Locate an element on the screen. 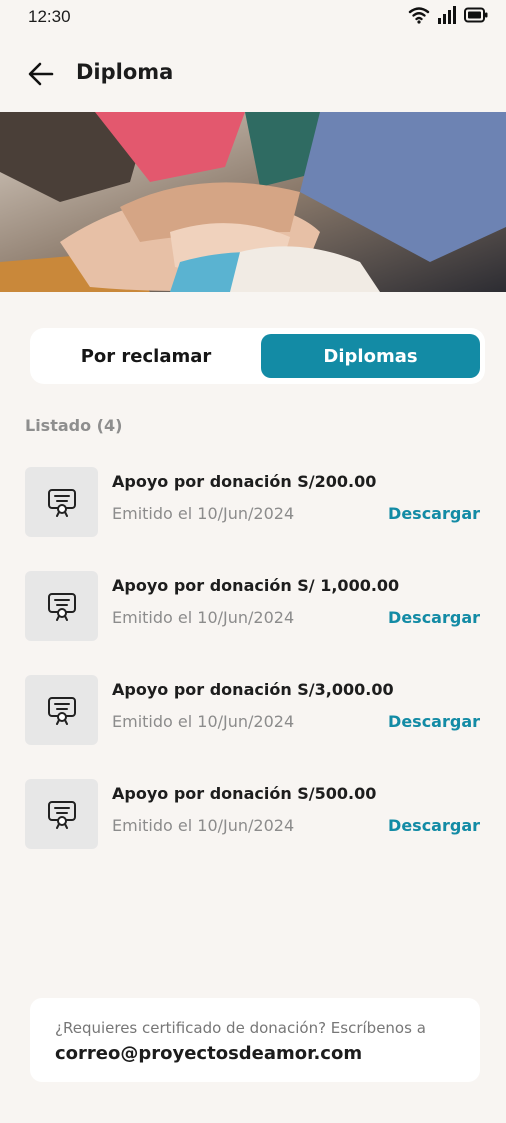 This screenshot has height=1123, width=506. item-title: Apoyo por donación S/3,000.00 is located at coordinates (253, 689).